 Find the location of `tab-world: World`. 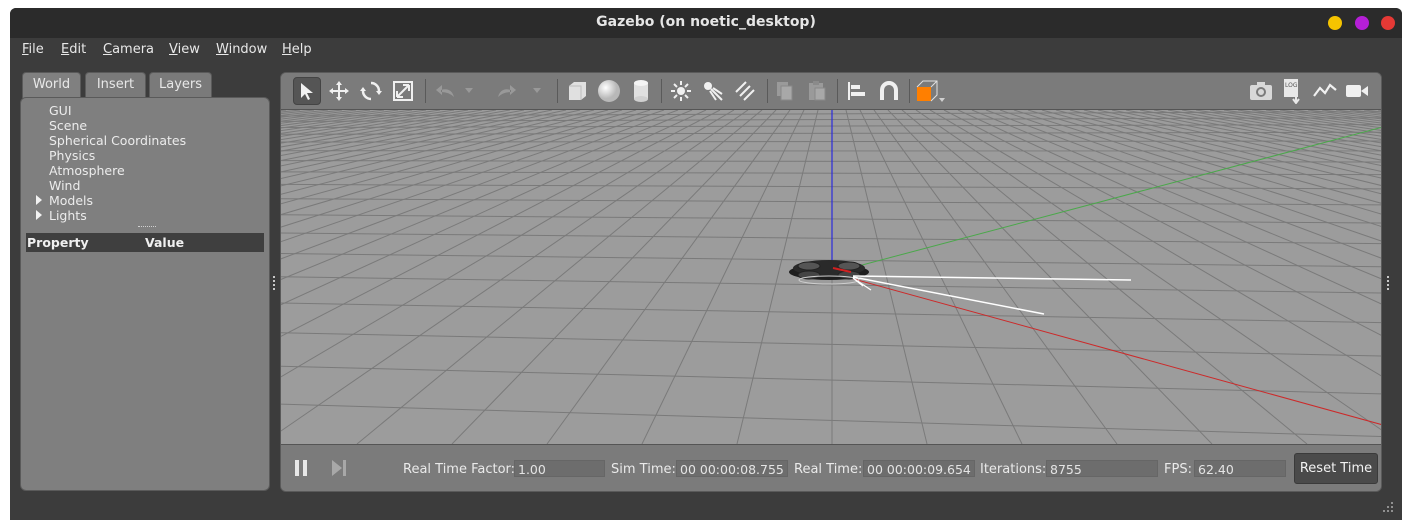

tab-world: World is located at coordinates (51, 85).